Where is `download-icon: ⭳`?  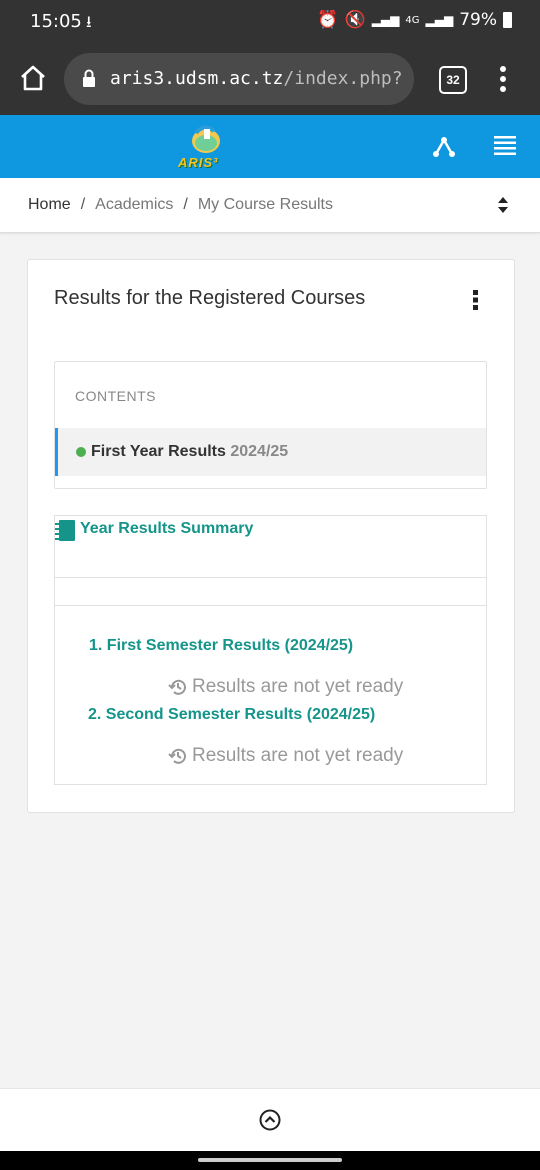
download-icon: ⭳ is located at coordinates (89, 22).